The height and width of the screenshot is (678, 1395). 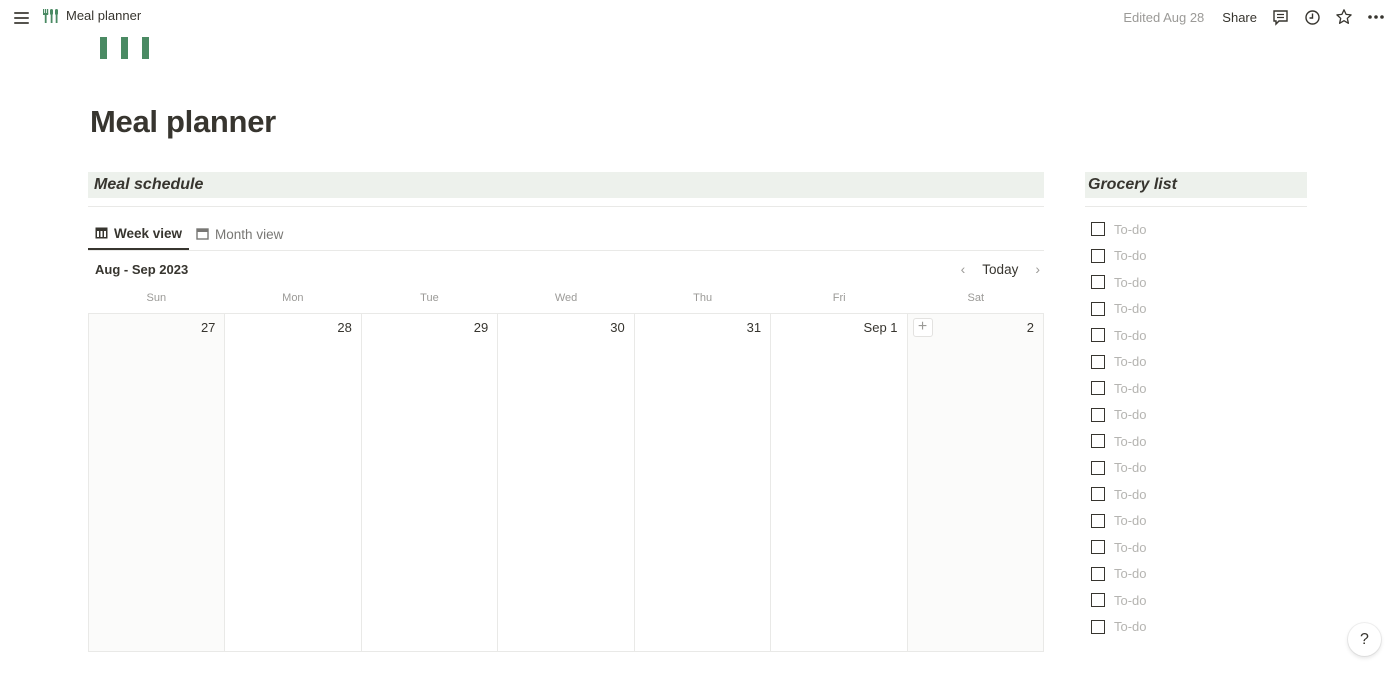 I want to click on tab-label: Week view, so click(x=148, y=233).